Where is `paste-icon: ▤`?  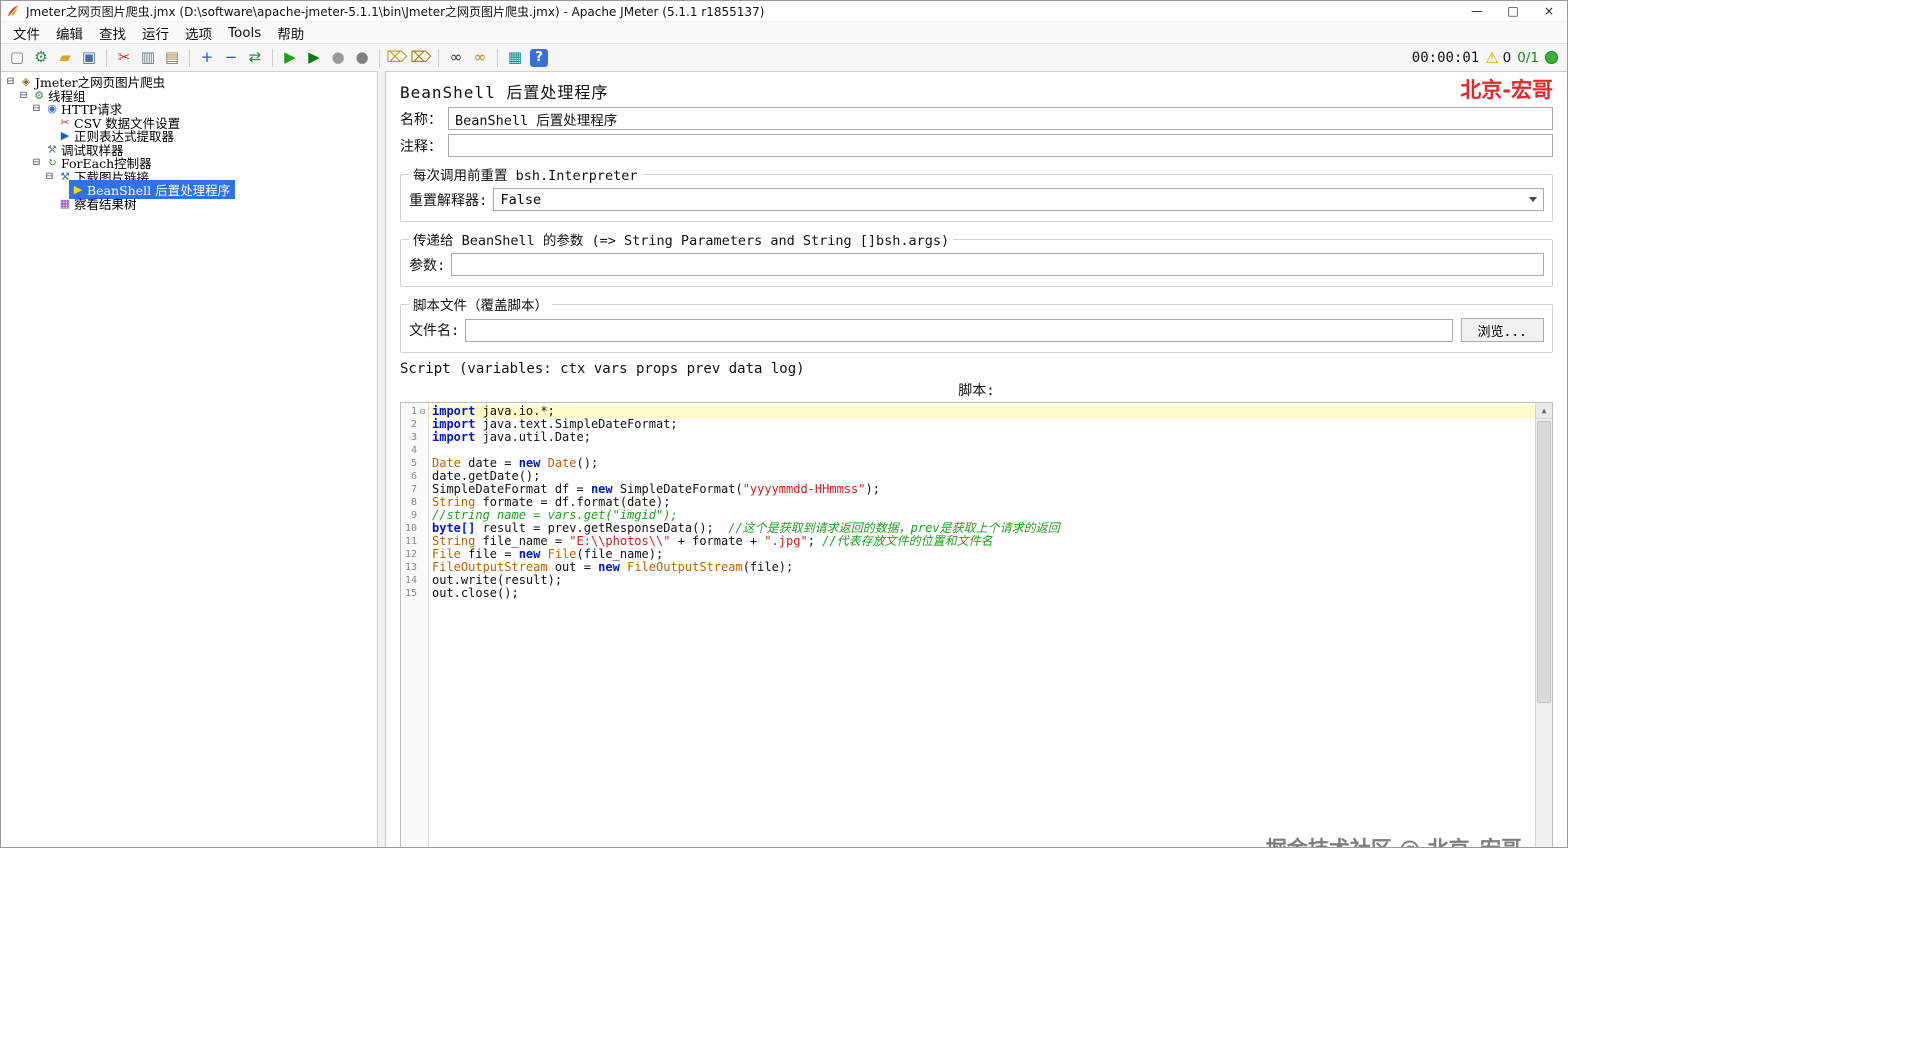 paste-icon: ▤ is located at coordinates (172, 58).